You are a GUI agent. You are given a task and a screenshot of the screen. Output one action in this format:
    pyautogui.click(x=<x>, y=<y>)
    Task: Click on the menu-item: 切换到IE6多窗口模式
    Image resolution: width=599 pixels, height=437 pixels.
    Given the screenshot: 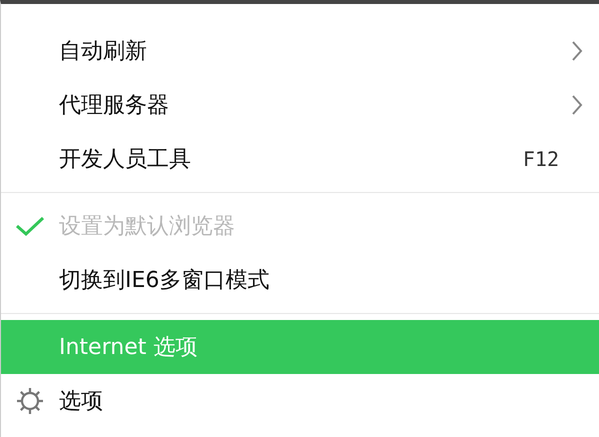 What is the action you would take?
    pyautogui.click(x=300, y=280)
    